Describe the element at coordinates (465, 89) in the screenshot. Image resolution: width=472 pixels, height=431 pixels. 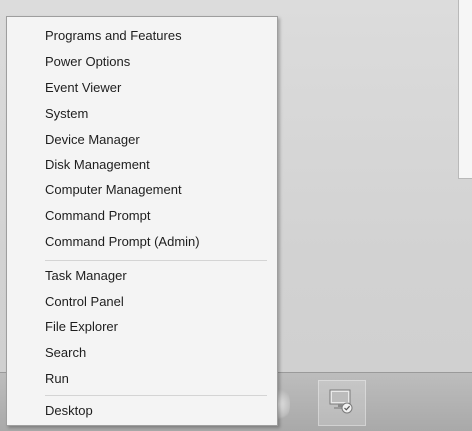
I see `background-window-edge` at that location.